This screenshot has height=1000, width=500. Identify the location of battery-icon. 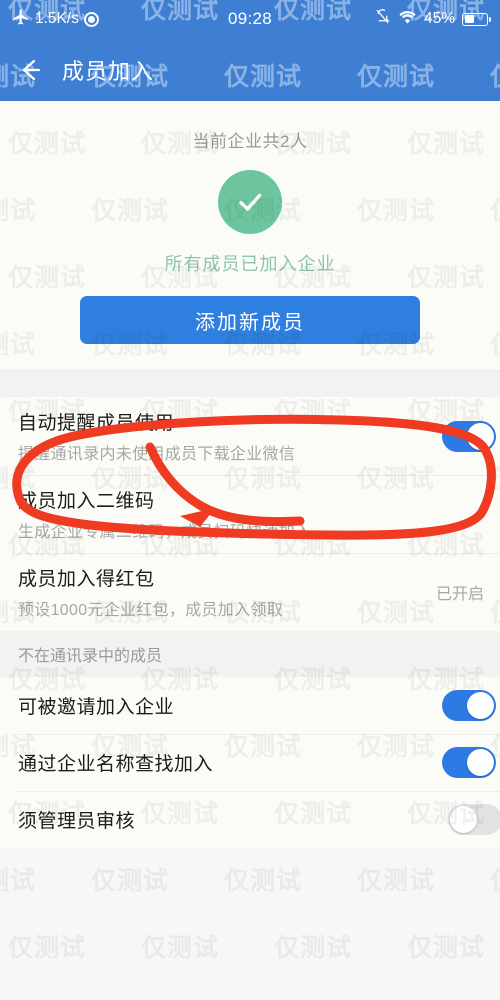
(476, 19).